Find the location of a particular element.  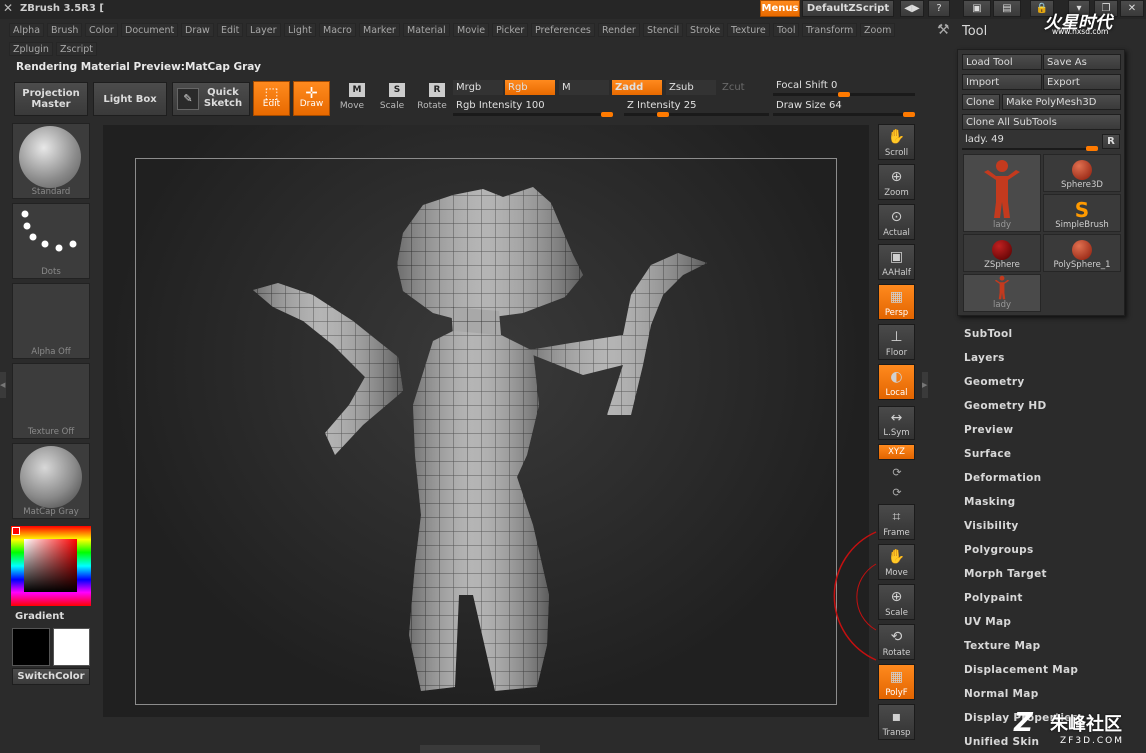

shelf-local-button: ◐ Local is located at coordinates (896, 382).